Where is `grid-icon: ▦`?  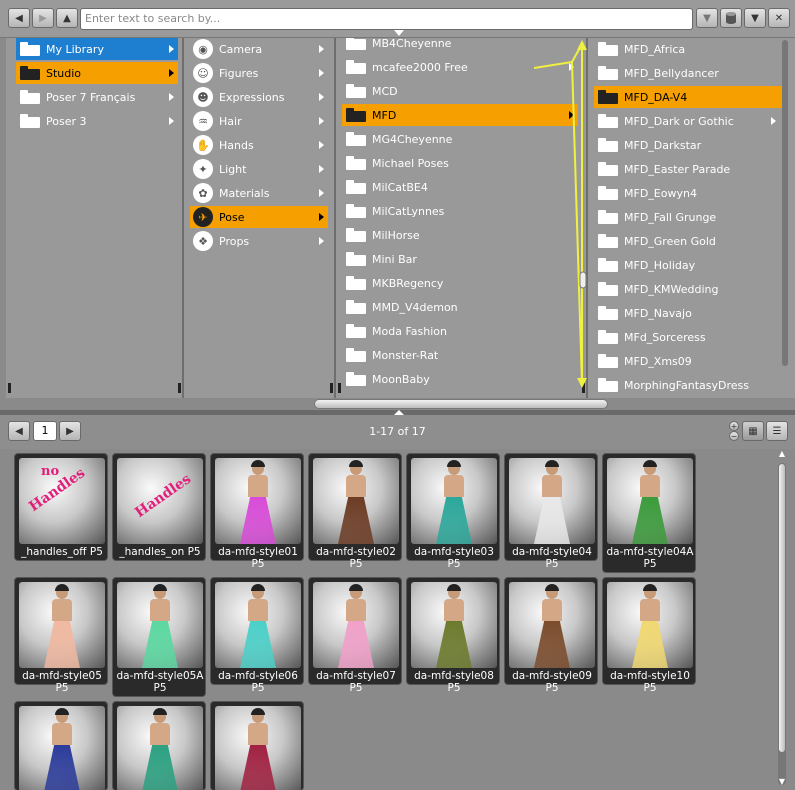 grid-icon: ▦ is located at coordinates (753, 431).